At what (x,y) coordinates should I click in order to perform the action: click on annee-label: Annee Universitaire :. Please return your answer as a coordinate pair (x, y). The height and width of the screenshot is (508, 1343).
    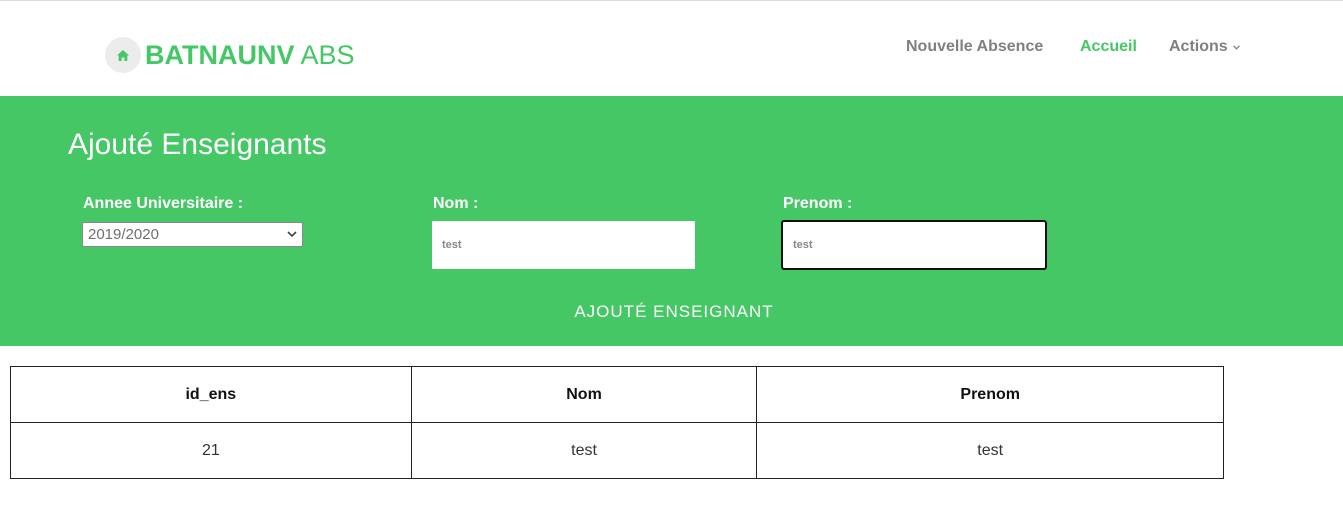
    Looking at the image, I should click on (163, 203).